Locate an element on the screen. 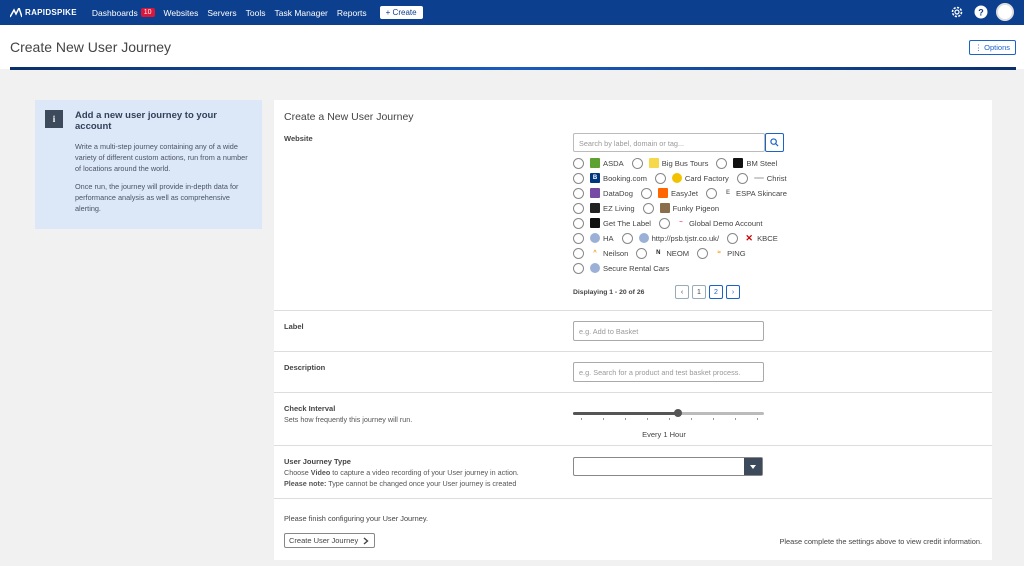  website-option-label: EZ Living is located at coordinates (619, 208).